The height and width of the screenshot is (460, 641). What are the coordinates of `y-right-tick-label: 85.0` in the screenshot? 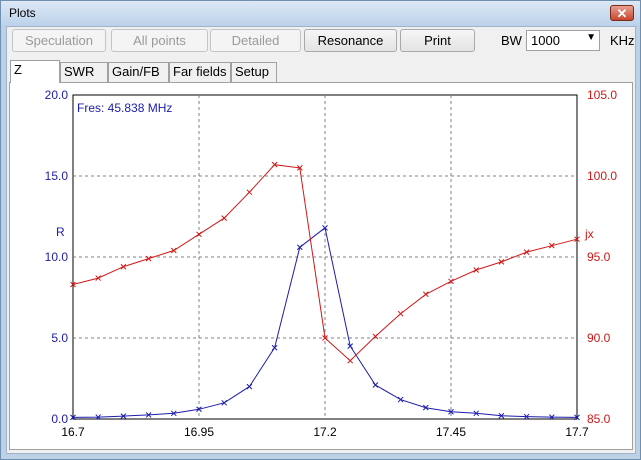 It's located at (599, 419).